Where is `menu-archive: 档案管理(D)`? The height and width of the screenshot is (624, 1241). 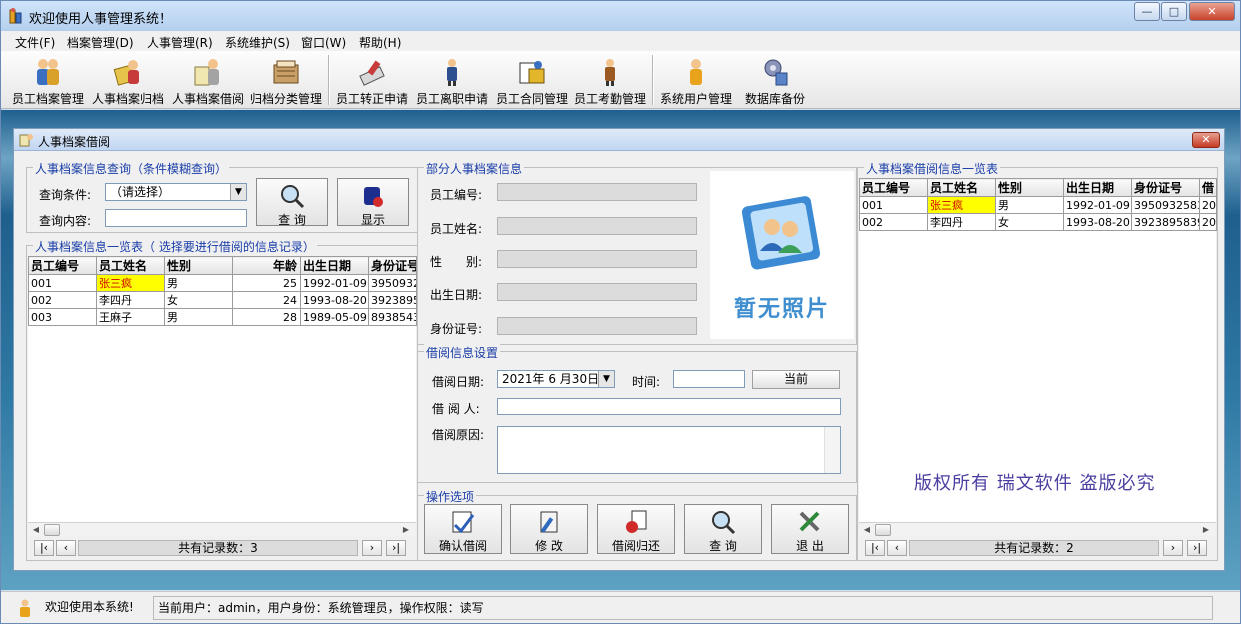 menu-archive: 档案管理(D) is located at coordinates (100, 42).